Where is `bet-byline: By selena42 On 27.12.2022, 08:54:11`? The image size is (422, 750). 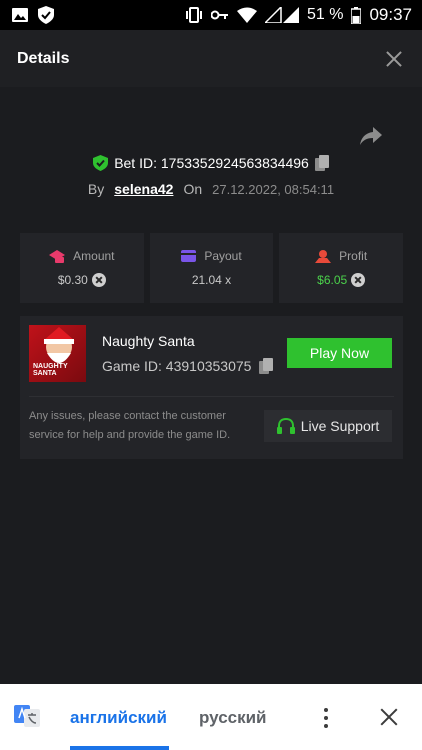
bet-byline: By selena42 On 27.12.2022, 08:54:11 is located at coordinates (211, 189).